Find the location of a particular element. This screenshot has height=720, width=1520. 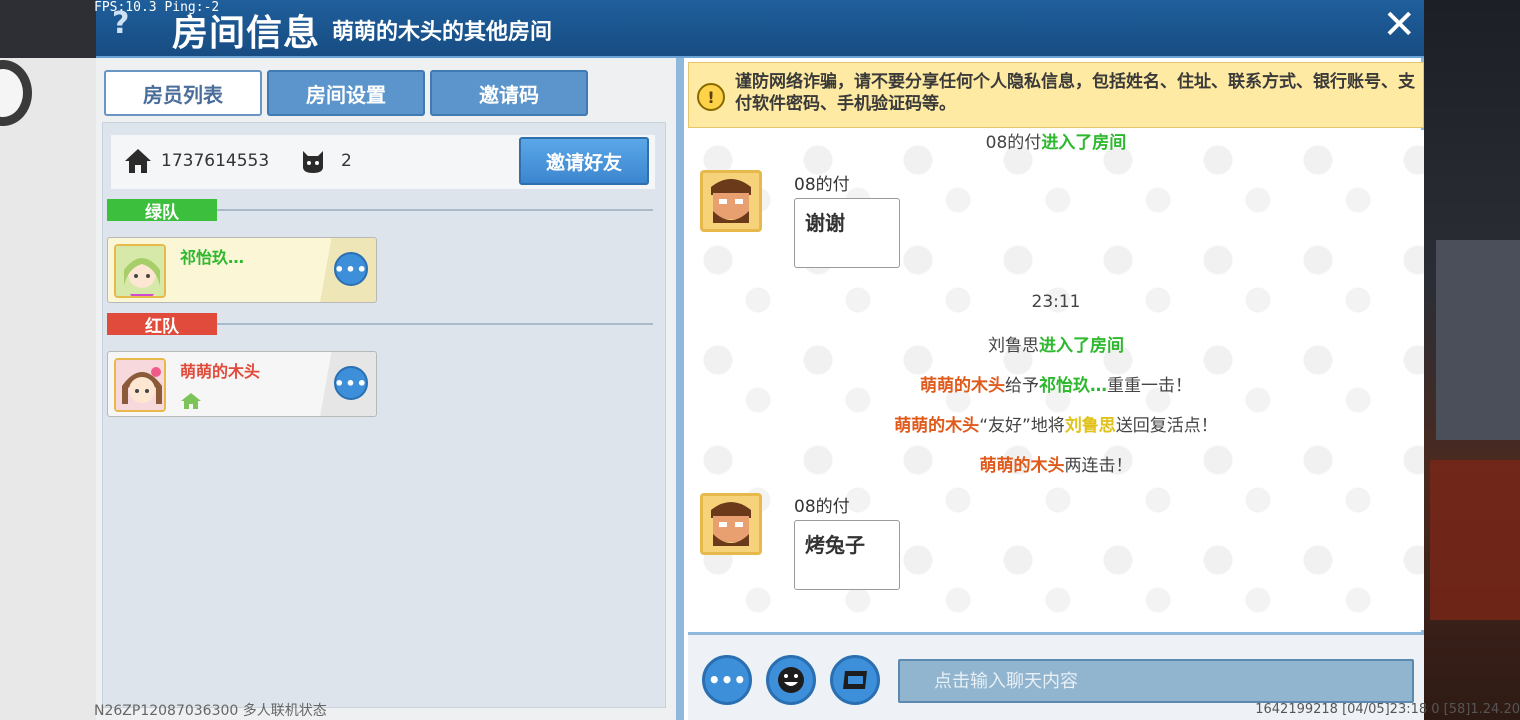

tab-invite-code: 邀请码 is located at coordinates (509, 93).